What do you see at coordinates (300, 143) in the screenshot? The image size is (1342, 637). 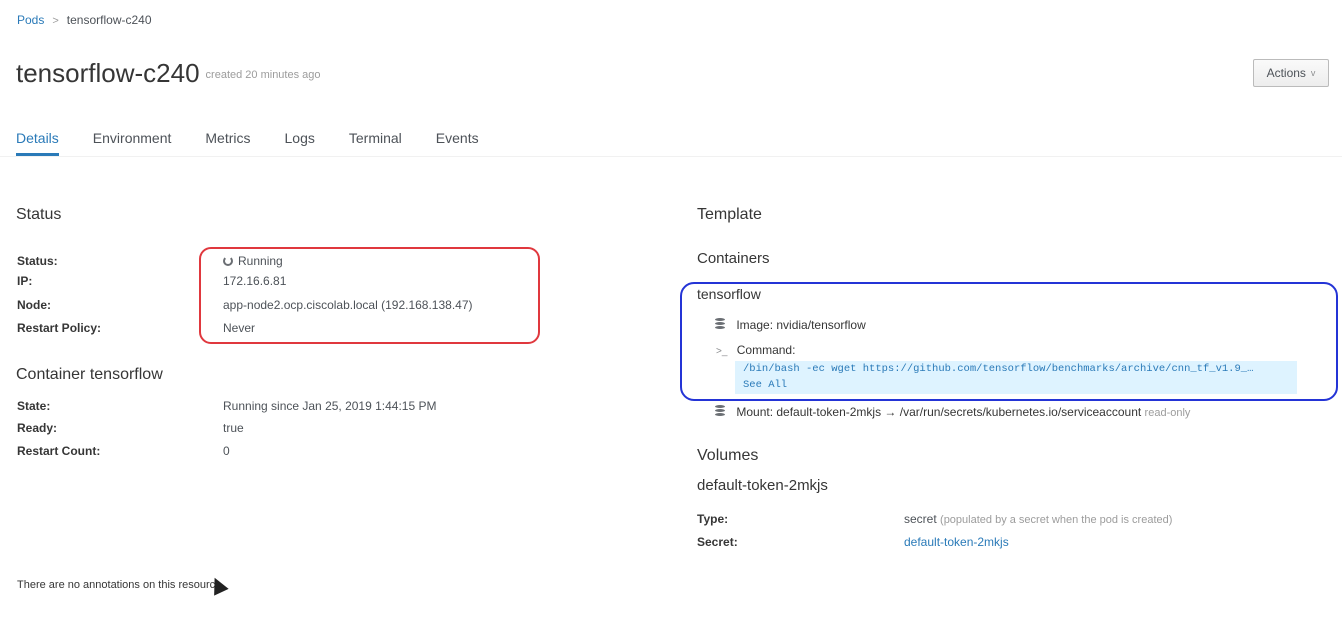 I see `tab-logs: Logs` at bounding box center [300, 143].